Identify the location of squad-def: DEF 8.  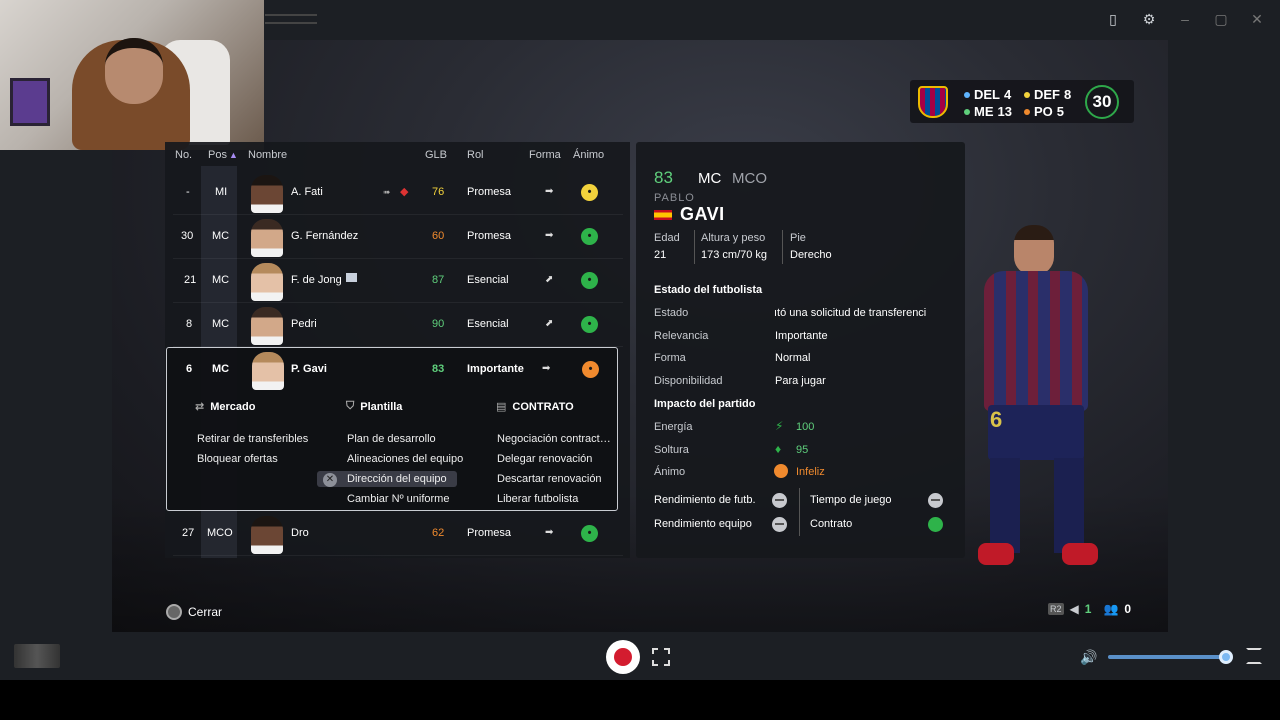
(1047, 94).